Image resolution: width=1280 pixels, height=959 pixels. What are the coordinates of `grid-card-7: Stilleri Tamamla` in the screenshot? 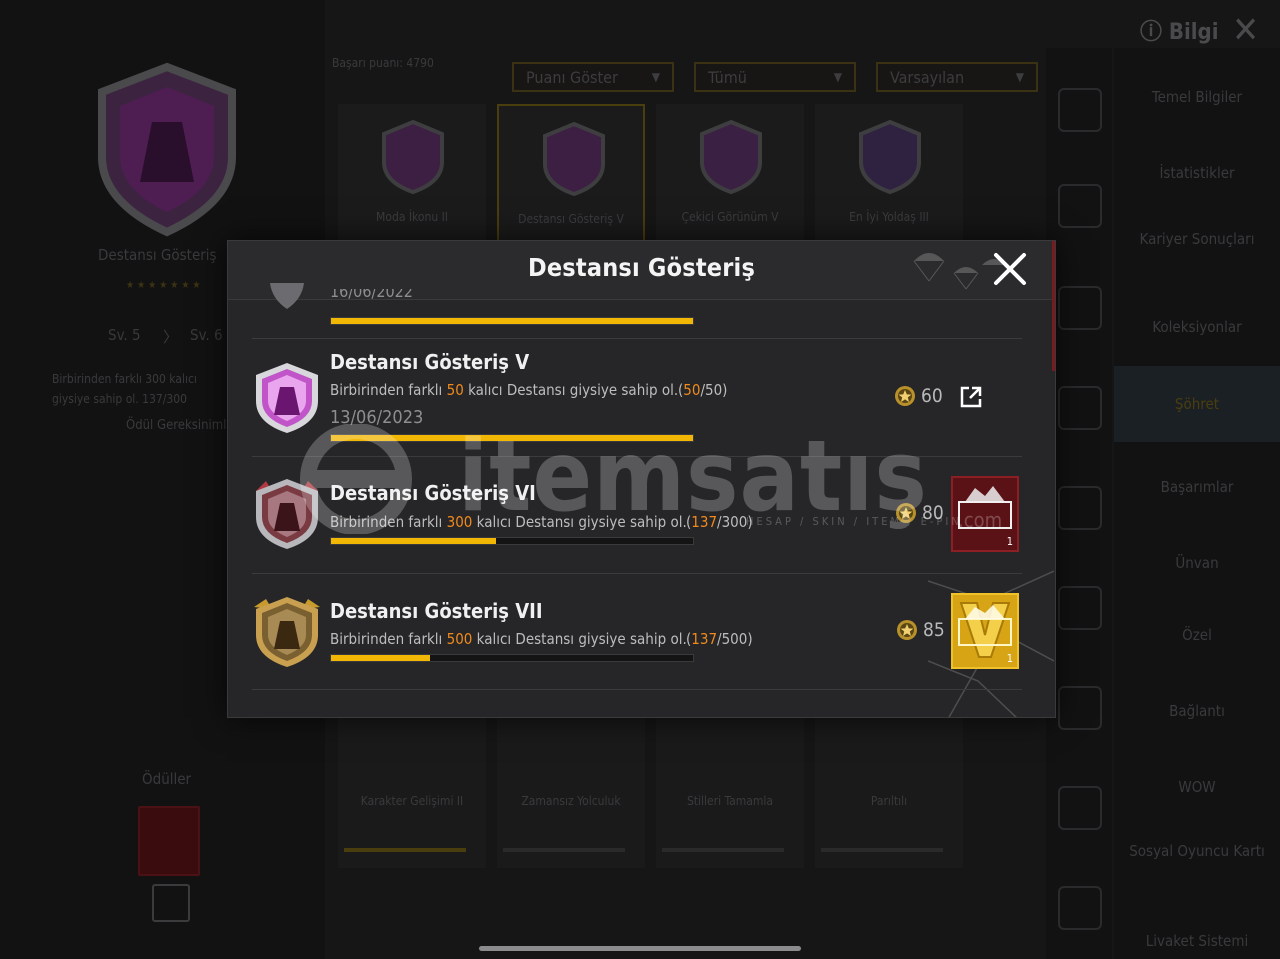 It's located at (730, 793).